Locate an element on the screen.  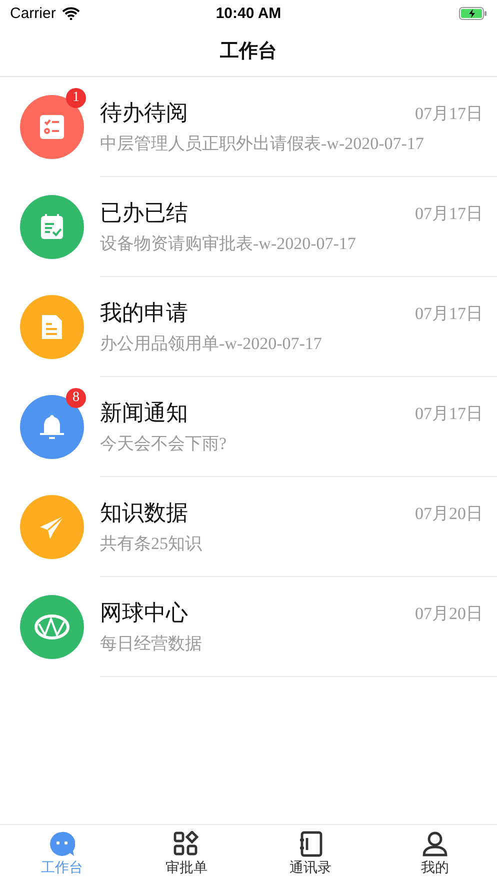
list-item: 知识数据 07月20日 共有条25知识 is located at coordinates (248, 527).